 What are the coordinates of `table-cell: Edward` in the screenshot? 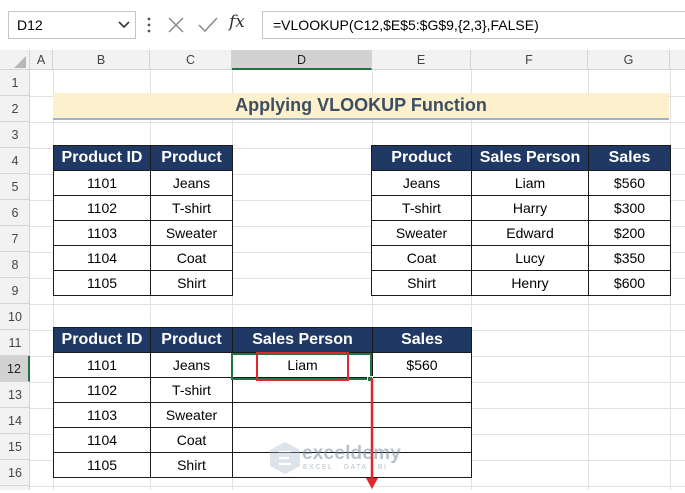 It's located at (530, 233).